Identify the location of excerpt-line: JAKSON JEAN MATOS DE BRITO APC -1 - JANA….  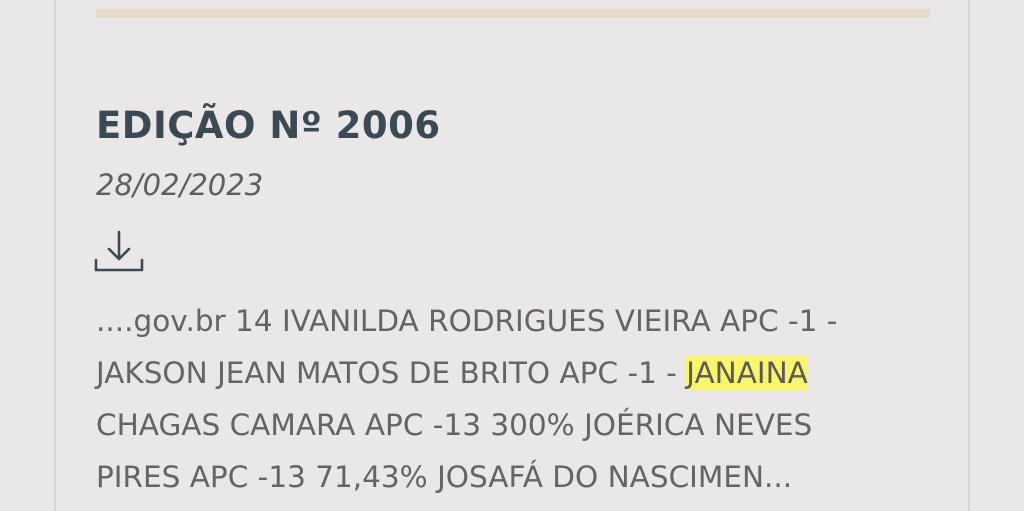
(526, 373).